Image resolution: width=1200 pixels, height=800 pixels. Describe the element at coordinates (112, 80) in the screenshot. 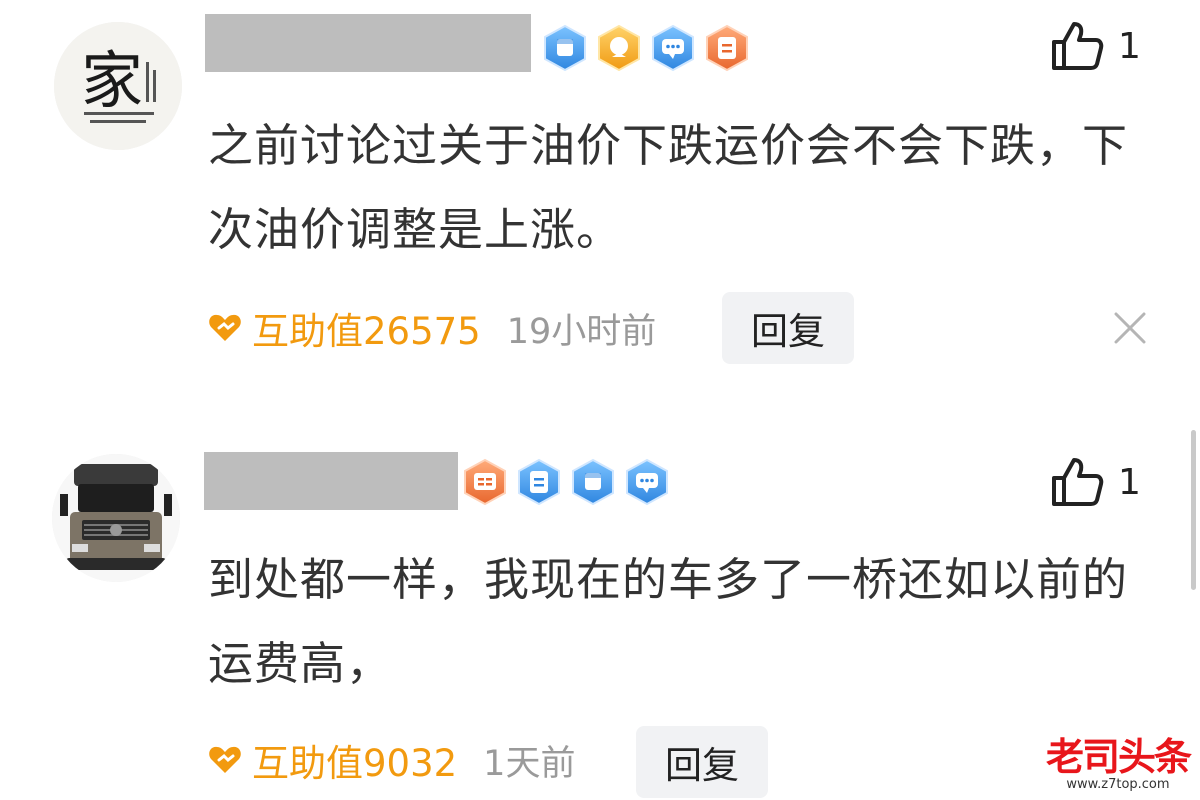

I see `svg-text: 家` at that location.